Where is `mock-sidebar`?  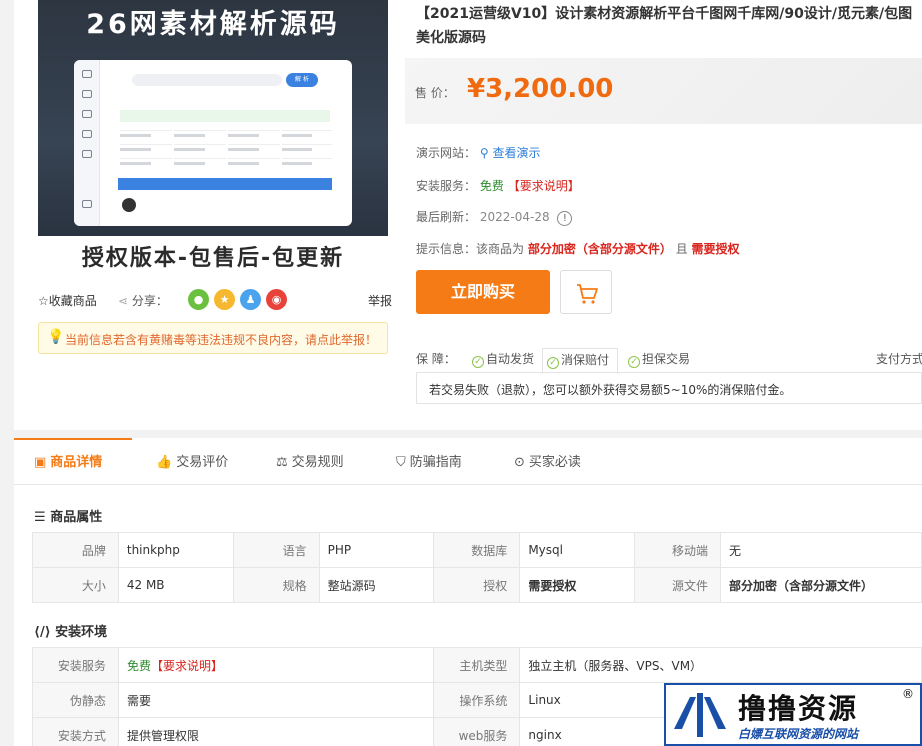
mock-sidebar is located at coordinates (87, 143).